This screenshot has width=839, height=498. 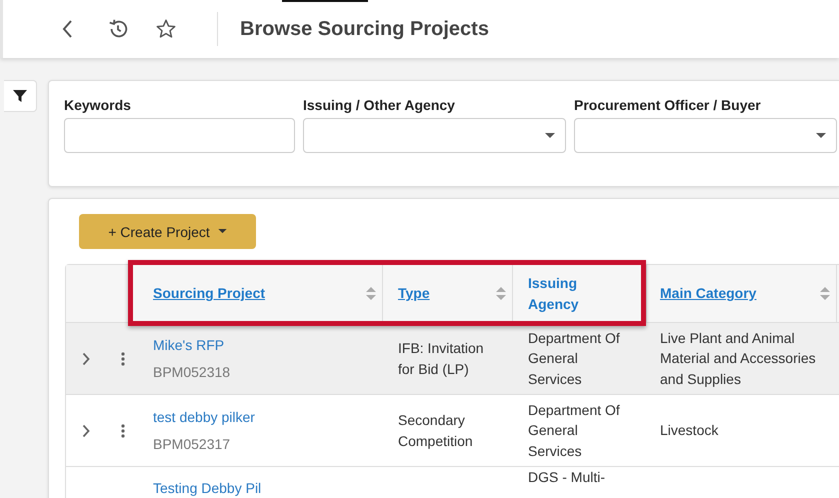 I want to click on column-header: Sourcing Project, so click(x=261, y=293).